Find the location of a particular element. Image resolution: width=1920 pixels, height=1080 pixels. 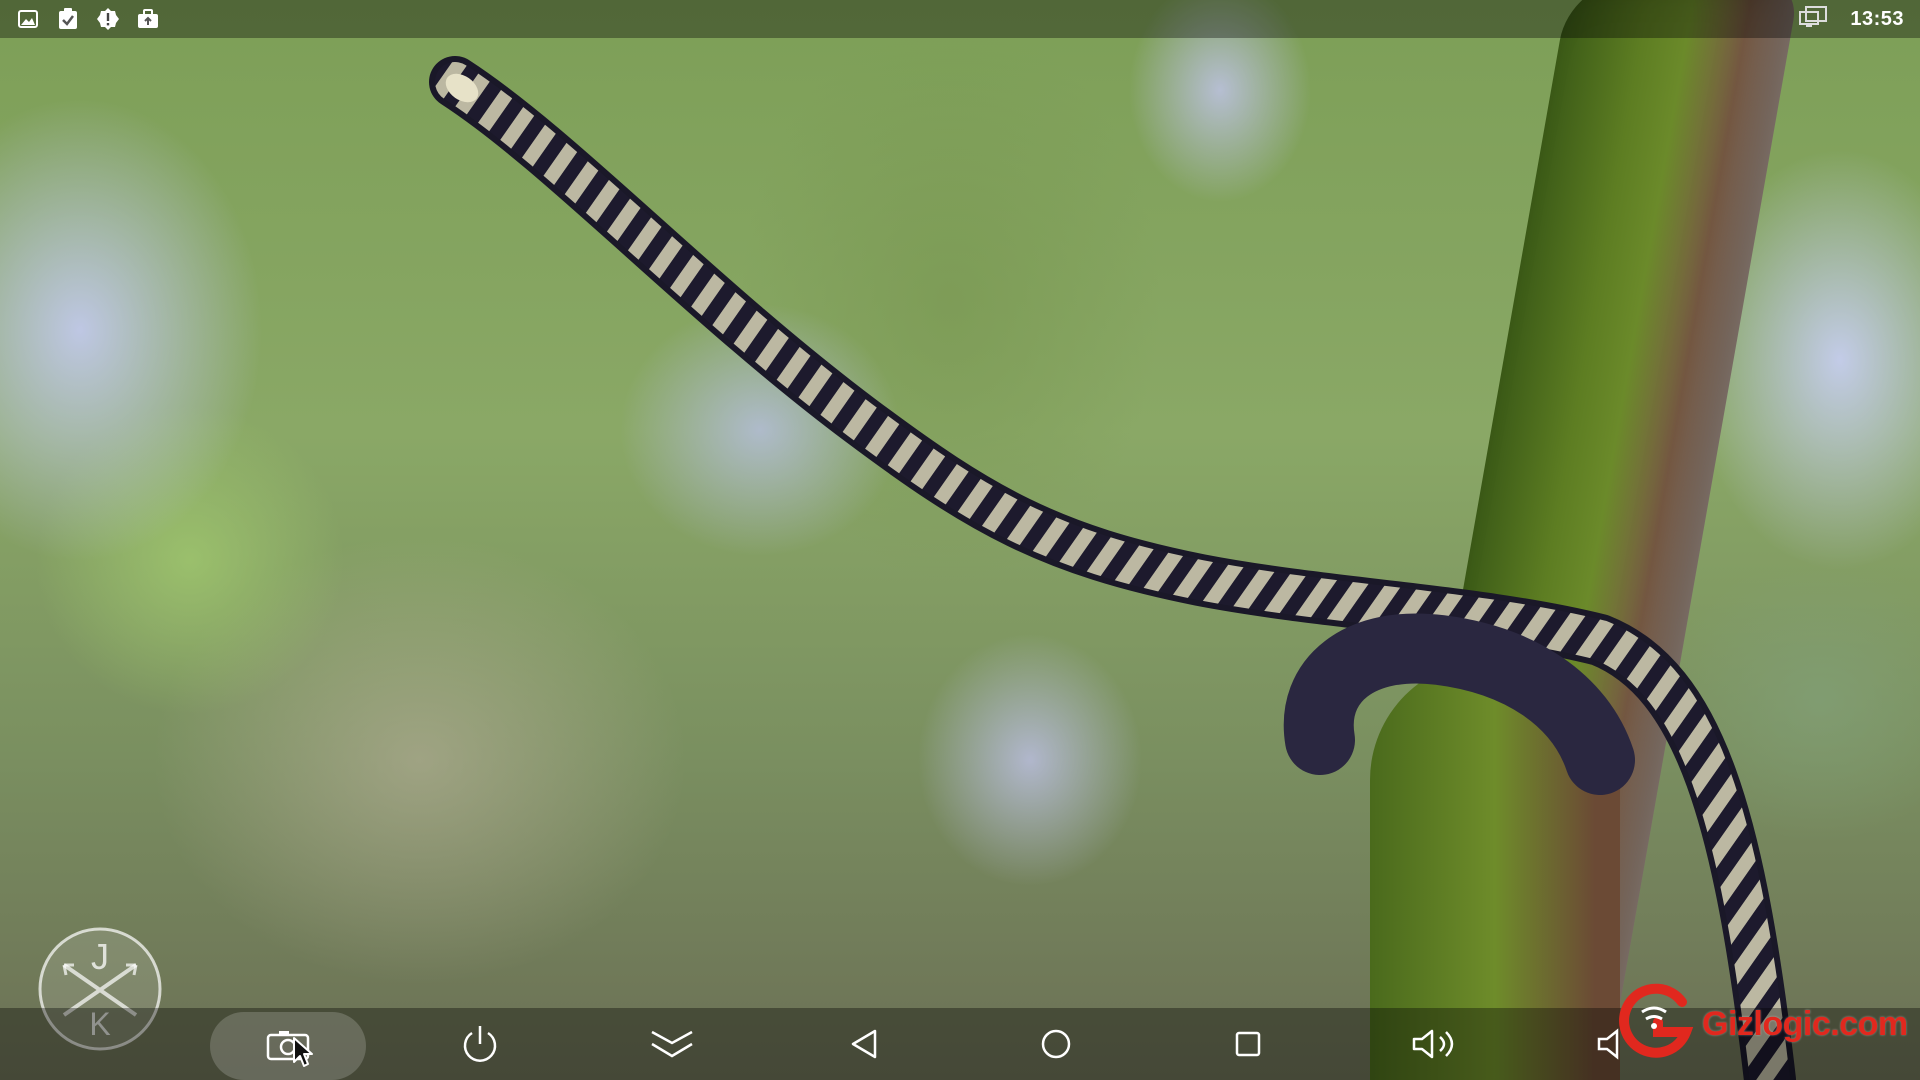

watermark-text: Gizlogic.com is located at coordinates (1805, 1024).